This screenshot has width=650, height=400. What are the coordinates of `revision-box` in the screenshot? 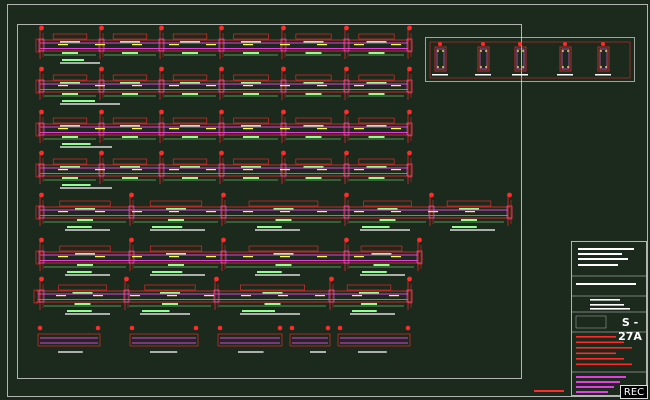 It's located at (591, 322).